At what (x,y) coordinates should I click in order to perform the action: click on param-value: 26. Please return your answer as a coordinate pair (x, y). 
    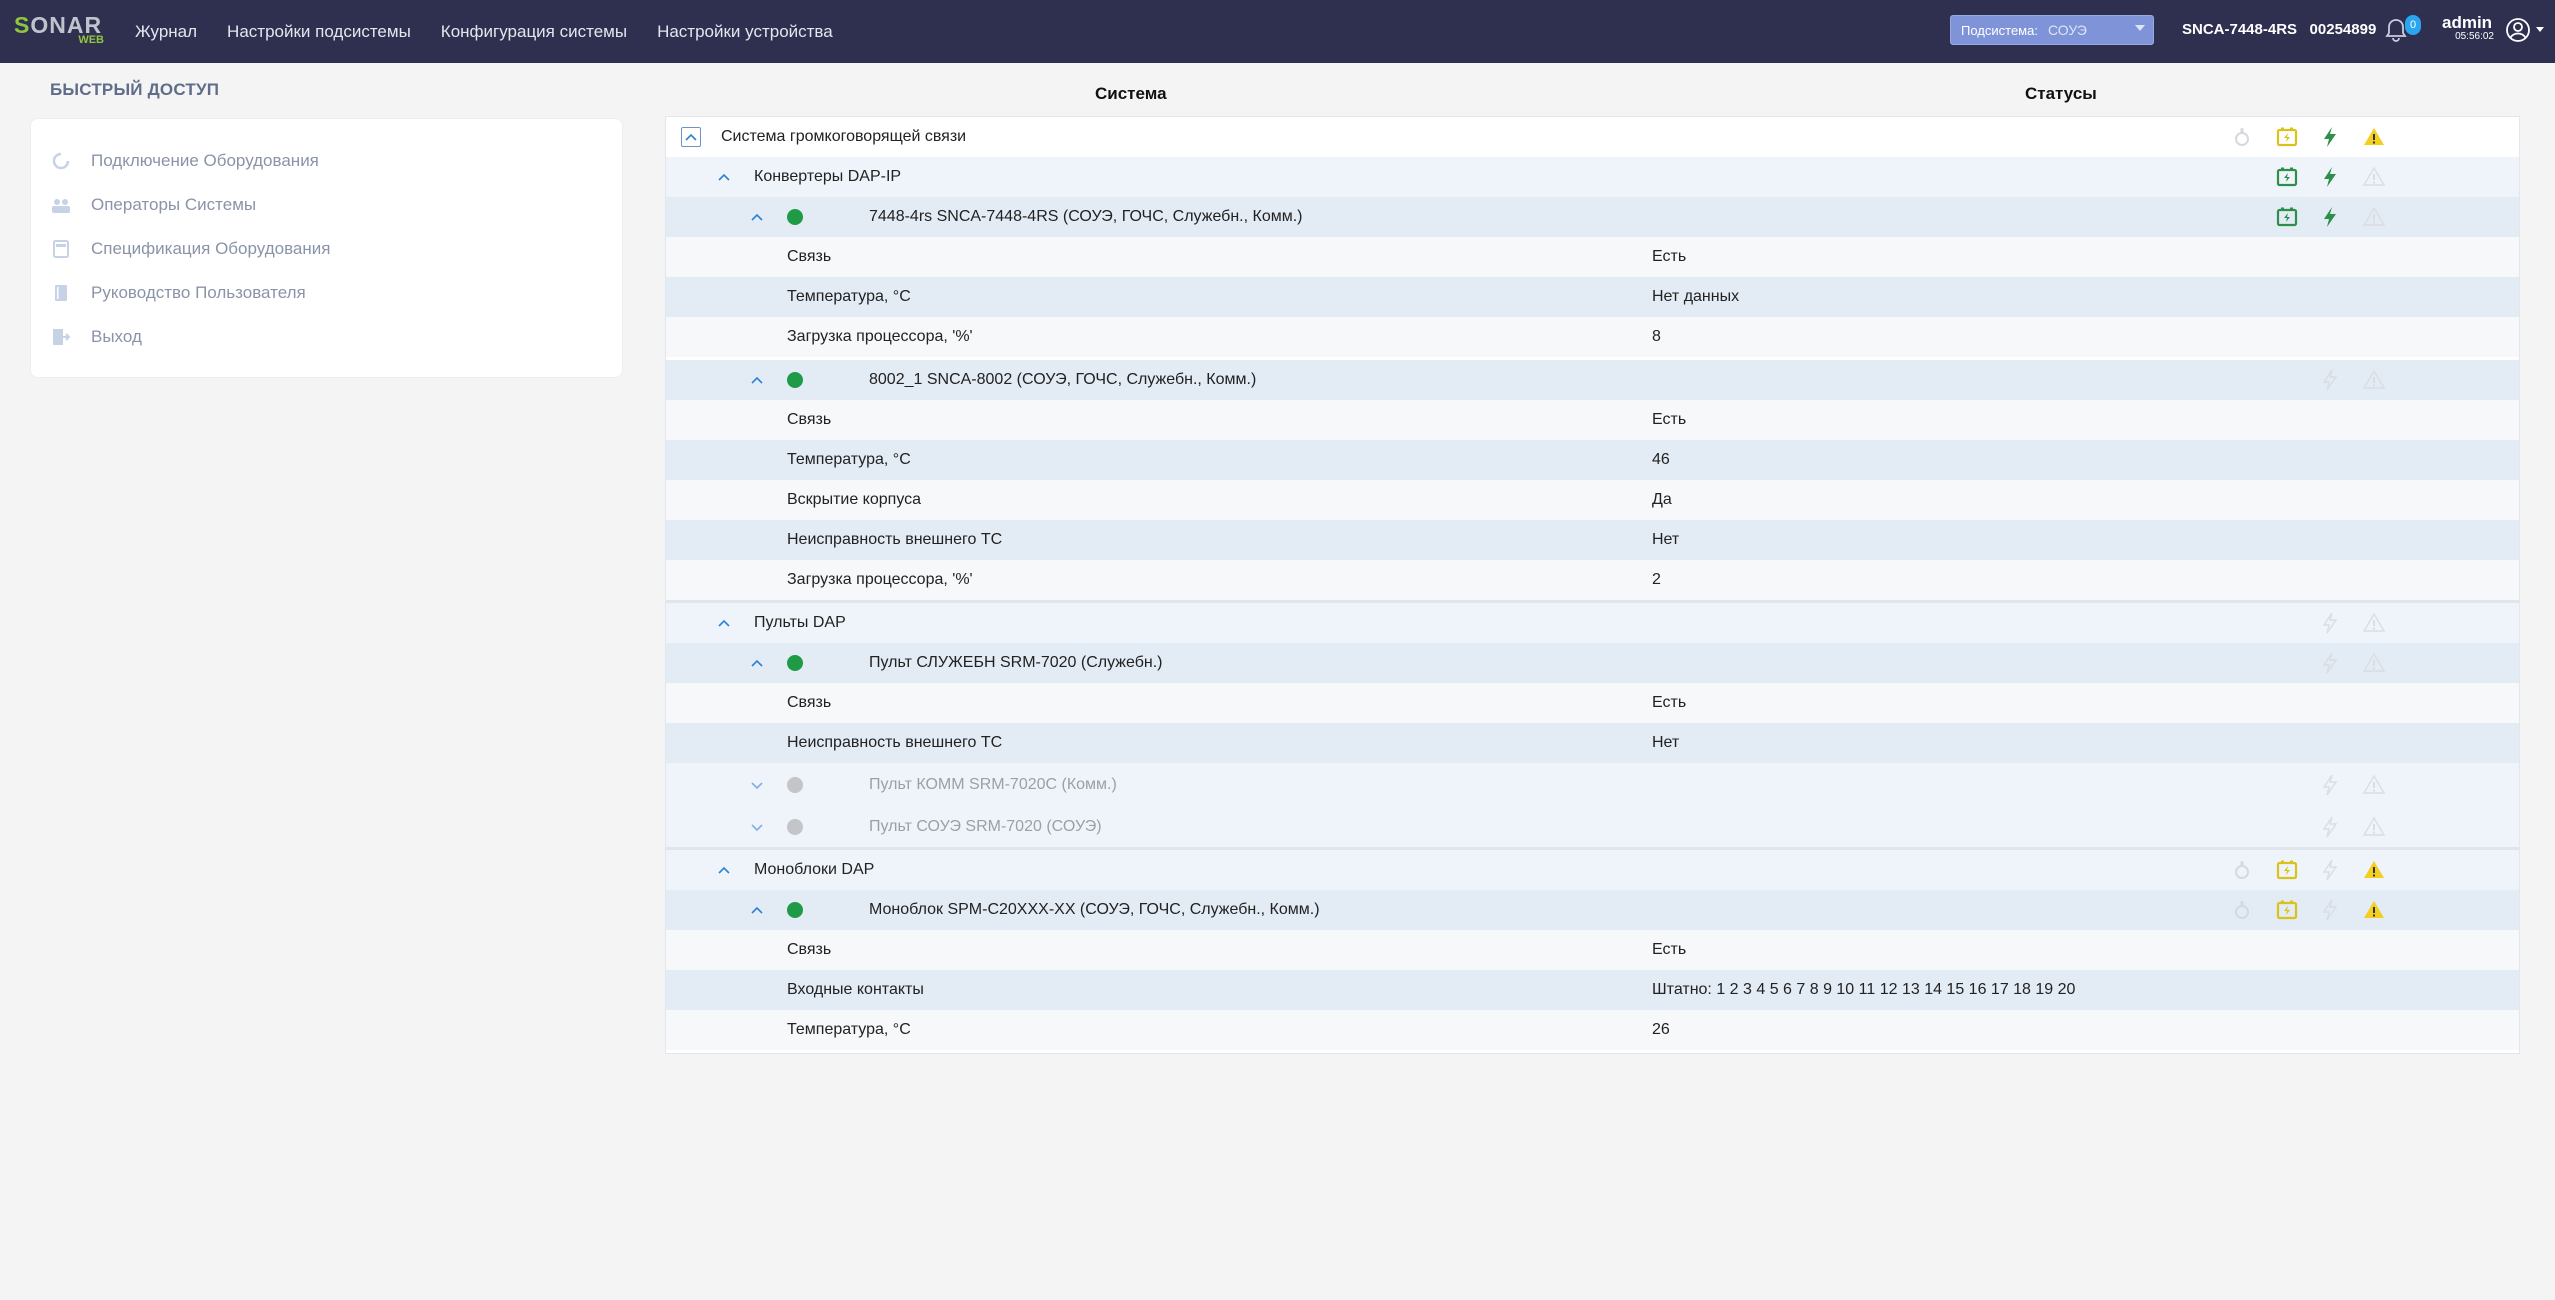
    Looking at the image, I should click on (1661, 1029).